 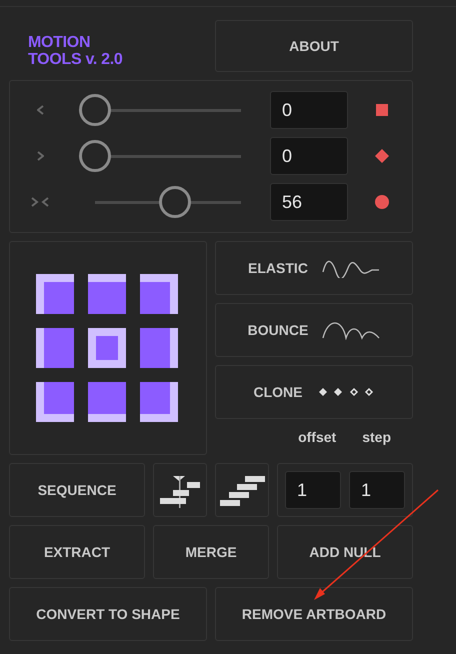 What do you see at coordinates (317, 437) in the screenshot?
I see `field-label: offset` at bounding box center [317, 437].